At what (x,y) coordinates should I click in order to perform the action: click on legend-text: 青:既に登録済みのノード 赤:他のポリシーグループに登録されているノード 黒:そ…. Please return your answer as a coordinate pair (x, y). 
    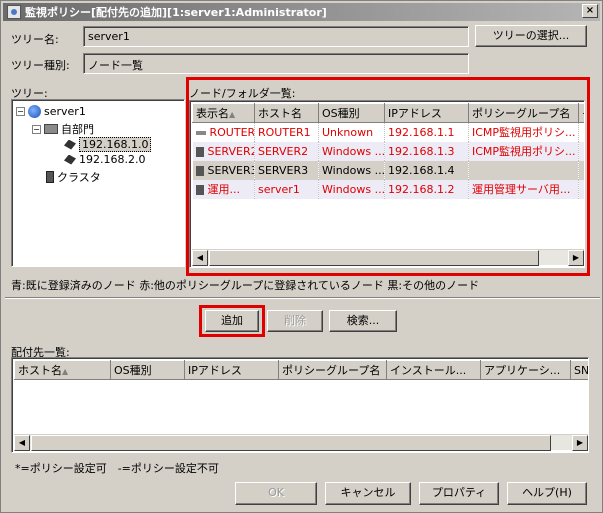
    Looking at the image, I should click on (245, 285).